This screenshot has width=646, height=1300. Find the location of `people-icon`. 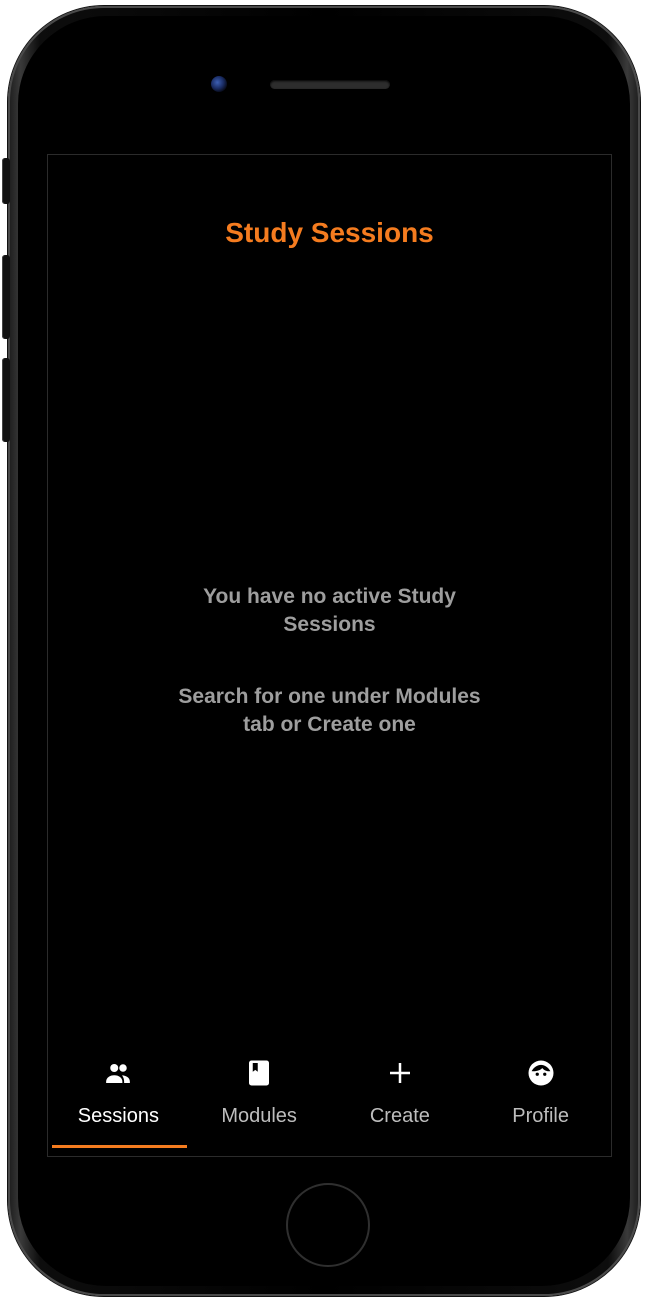

people-icon is located at coordinates (118, 1073).